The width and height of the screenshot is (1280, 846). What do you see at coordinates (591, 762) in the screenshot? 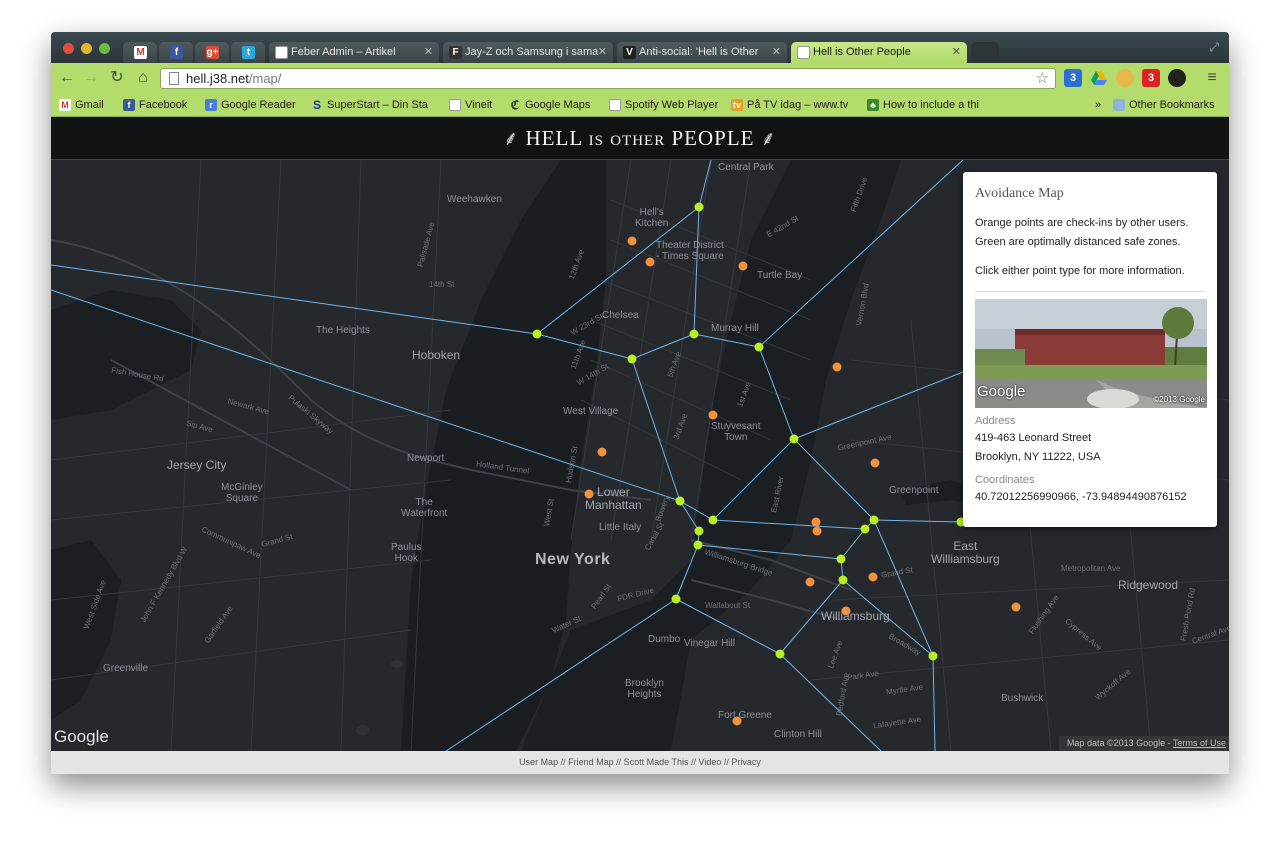
I see `footer-link-friend-map: Friend Map` at bounding box center [591, 762].